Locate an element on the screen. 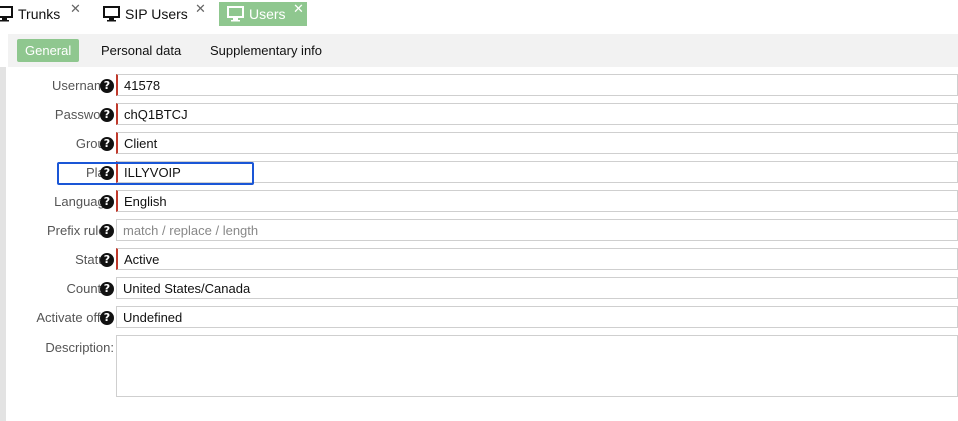 This screenshot has height=421, width=958. tab-users: Users ✕ is located at coordinates (263, 13).